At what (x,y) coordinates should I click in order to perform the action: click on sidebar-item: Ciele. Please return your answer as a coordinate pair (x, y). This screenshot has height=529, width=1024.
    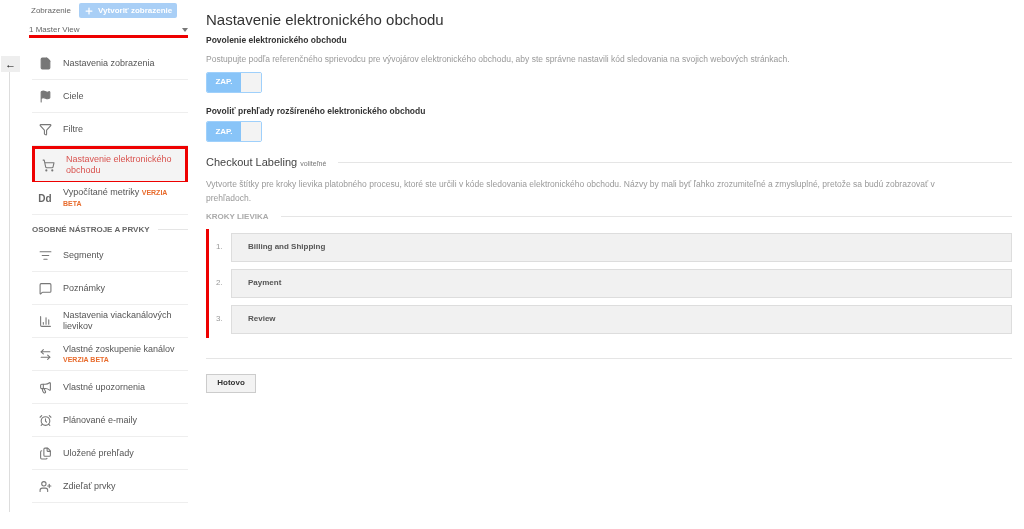
    Looking at the image, I should click on (110, 96).